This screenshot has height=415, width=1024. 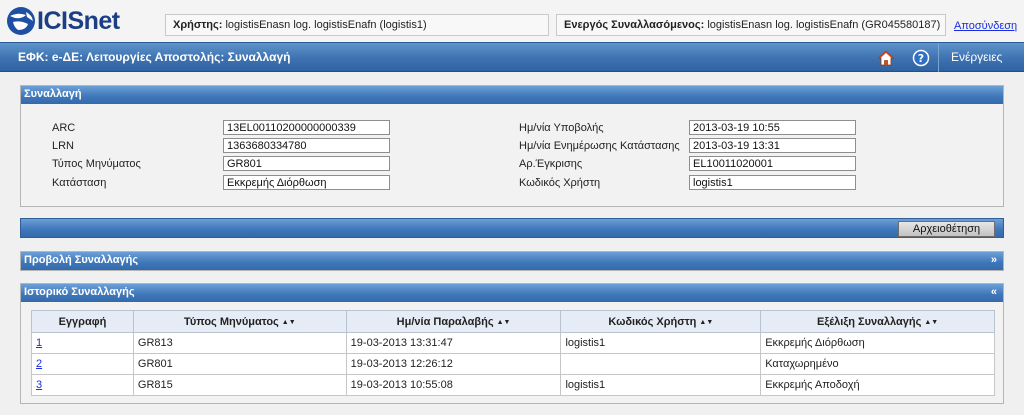 I want to click on arc-field, so click(x=306, y=127).